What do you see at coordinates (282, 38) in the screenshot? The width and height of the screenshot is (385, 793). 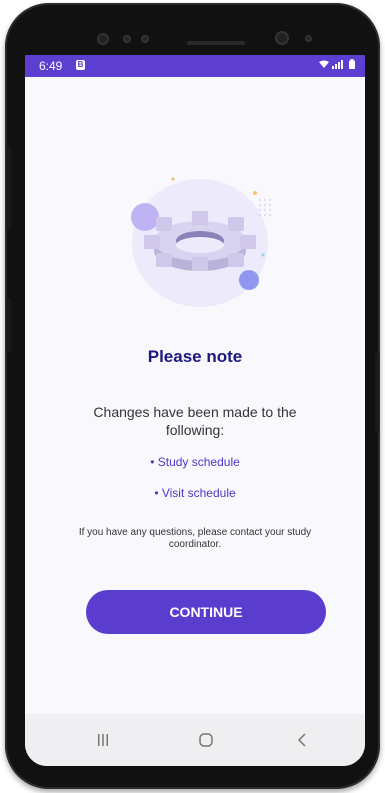 I see `front-camera-icon` at bounding box center [282, 38].